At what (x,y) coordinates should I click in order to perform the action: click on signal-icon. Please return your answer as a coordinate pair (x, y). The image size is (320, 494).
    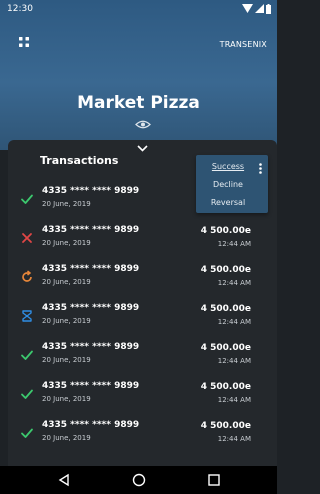
    Looking at the image, I should click on (259, 8).